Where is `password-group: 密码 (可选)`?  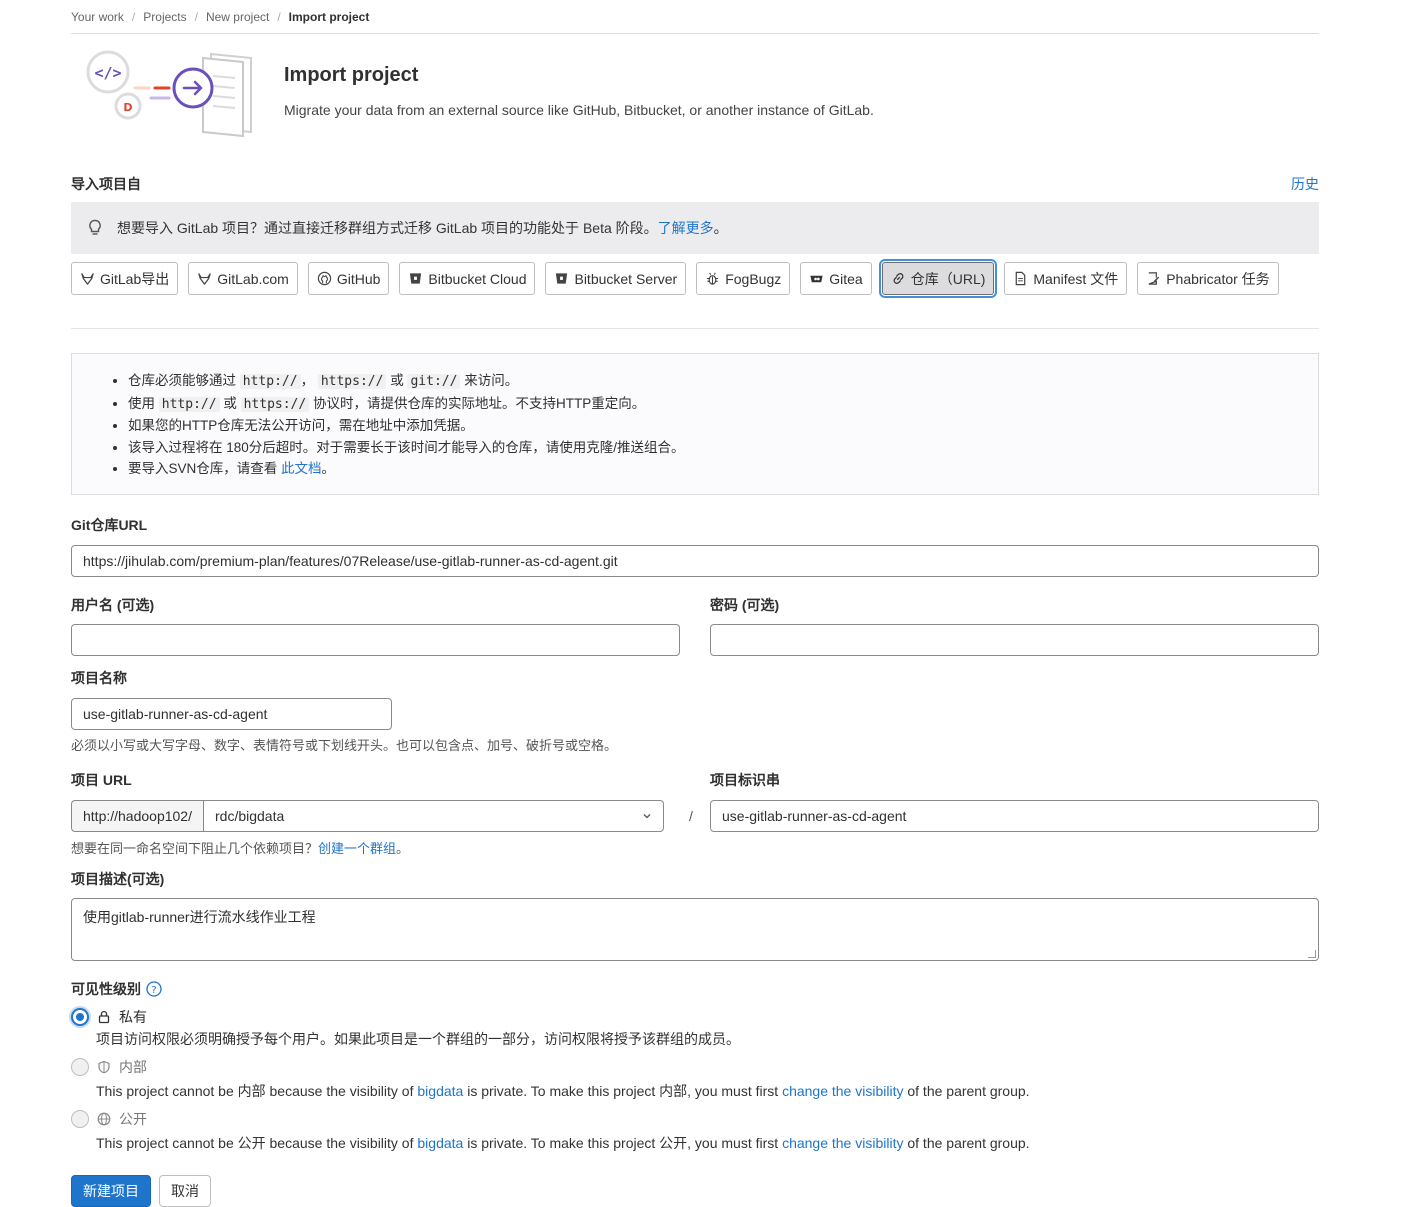 password-group: 密码 (可选) is located at coordinates (1014, 625).